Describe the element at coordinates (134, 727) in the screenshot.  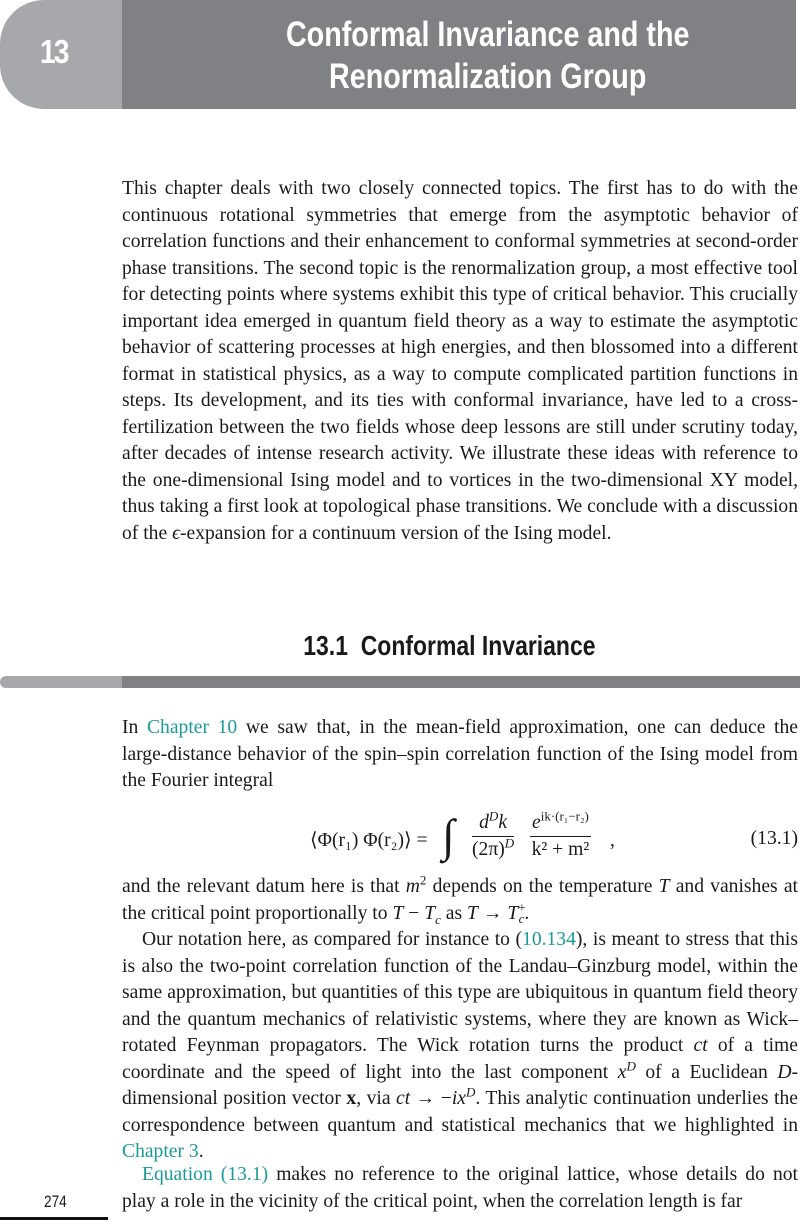
I see `para1-text: In` at that location.